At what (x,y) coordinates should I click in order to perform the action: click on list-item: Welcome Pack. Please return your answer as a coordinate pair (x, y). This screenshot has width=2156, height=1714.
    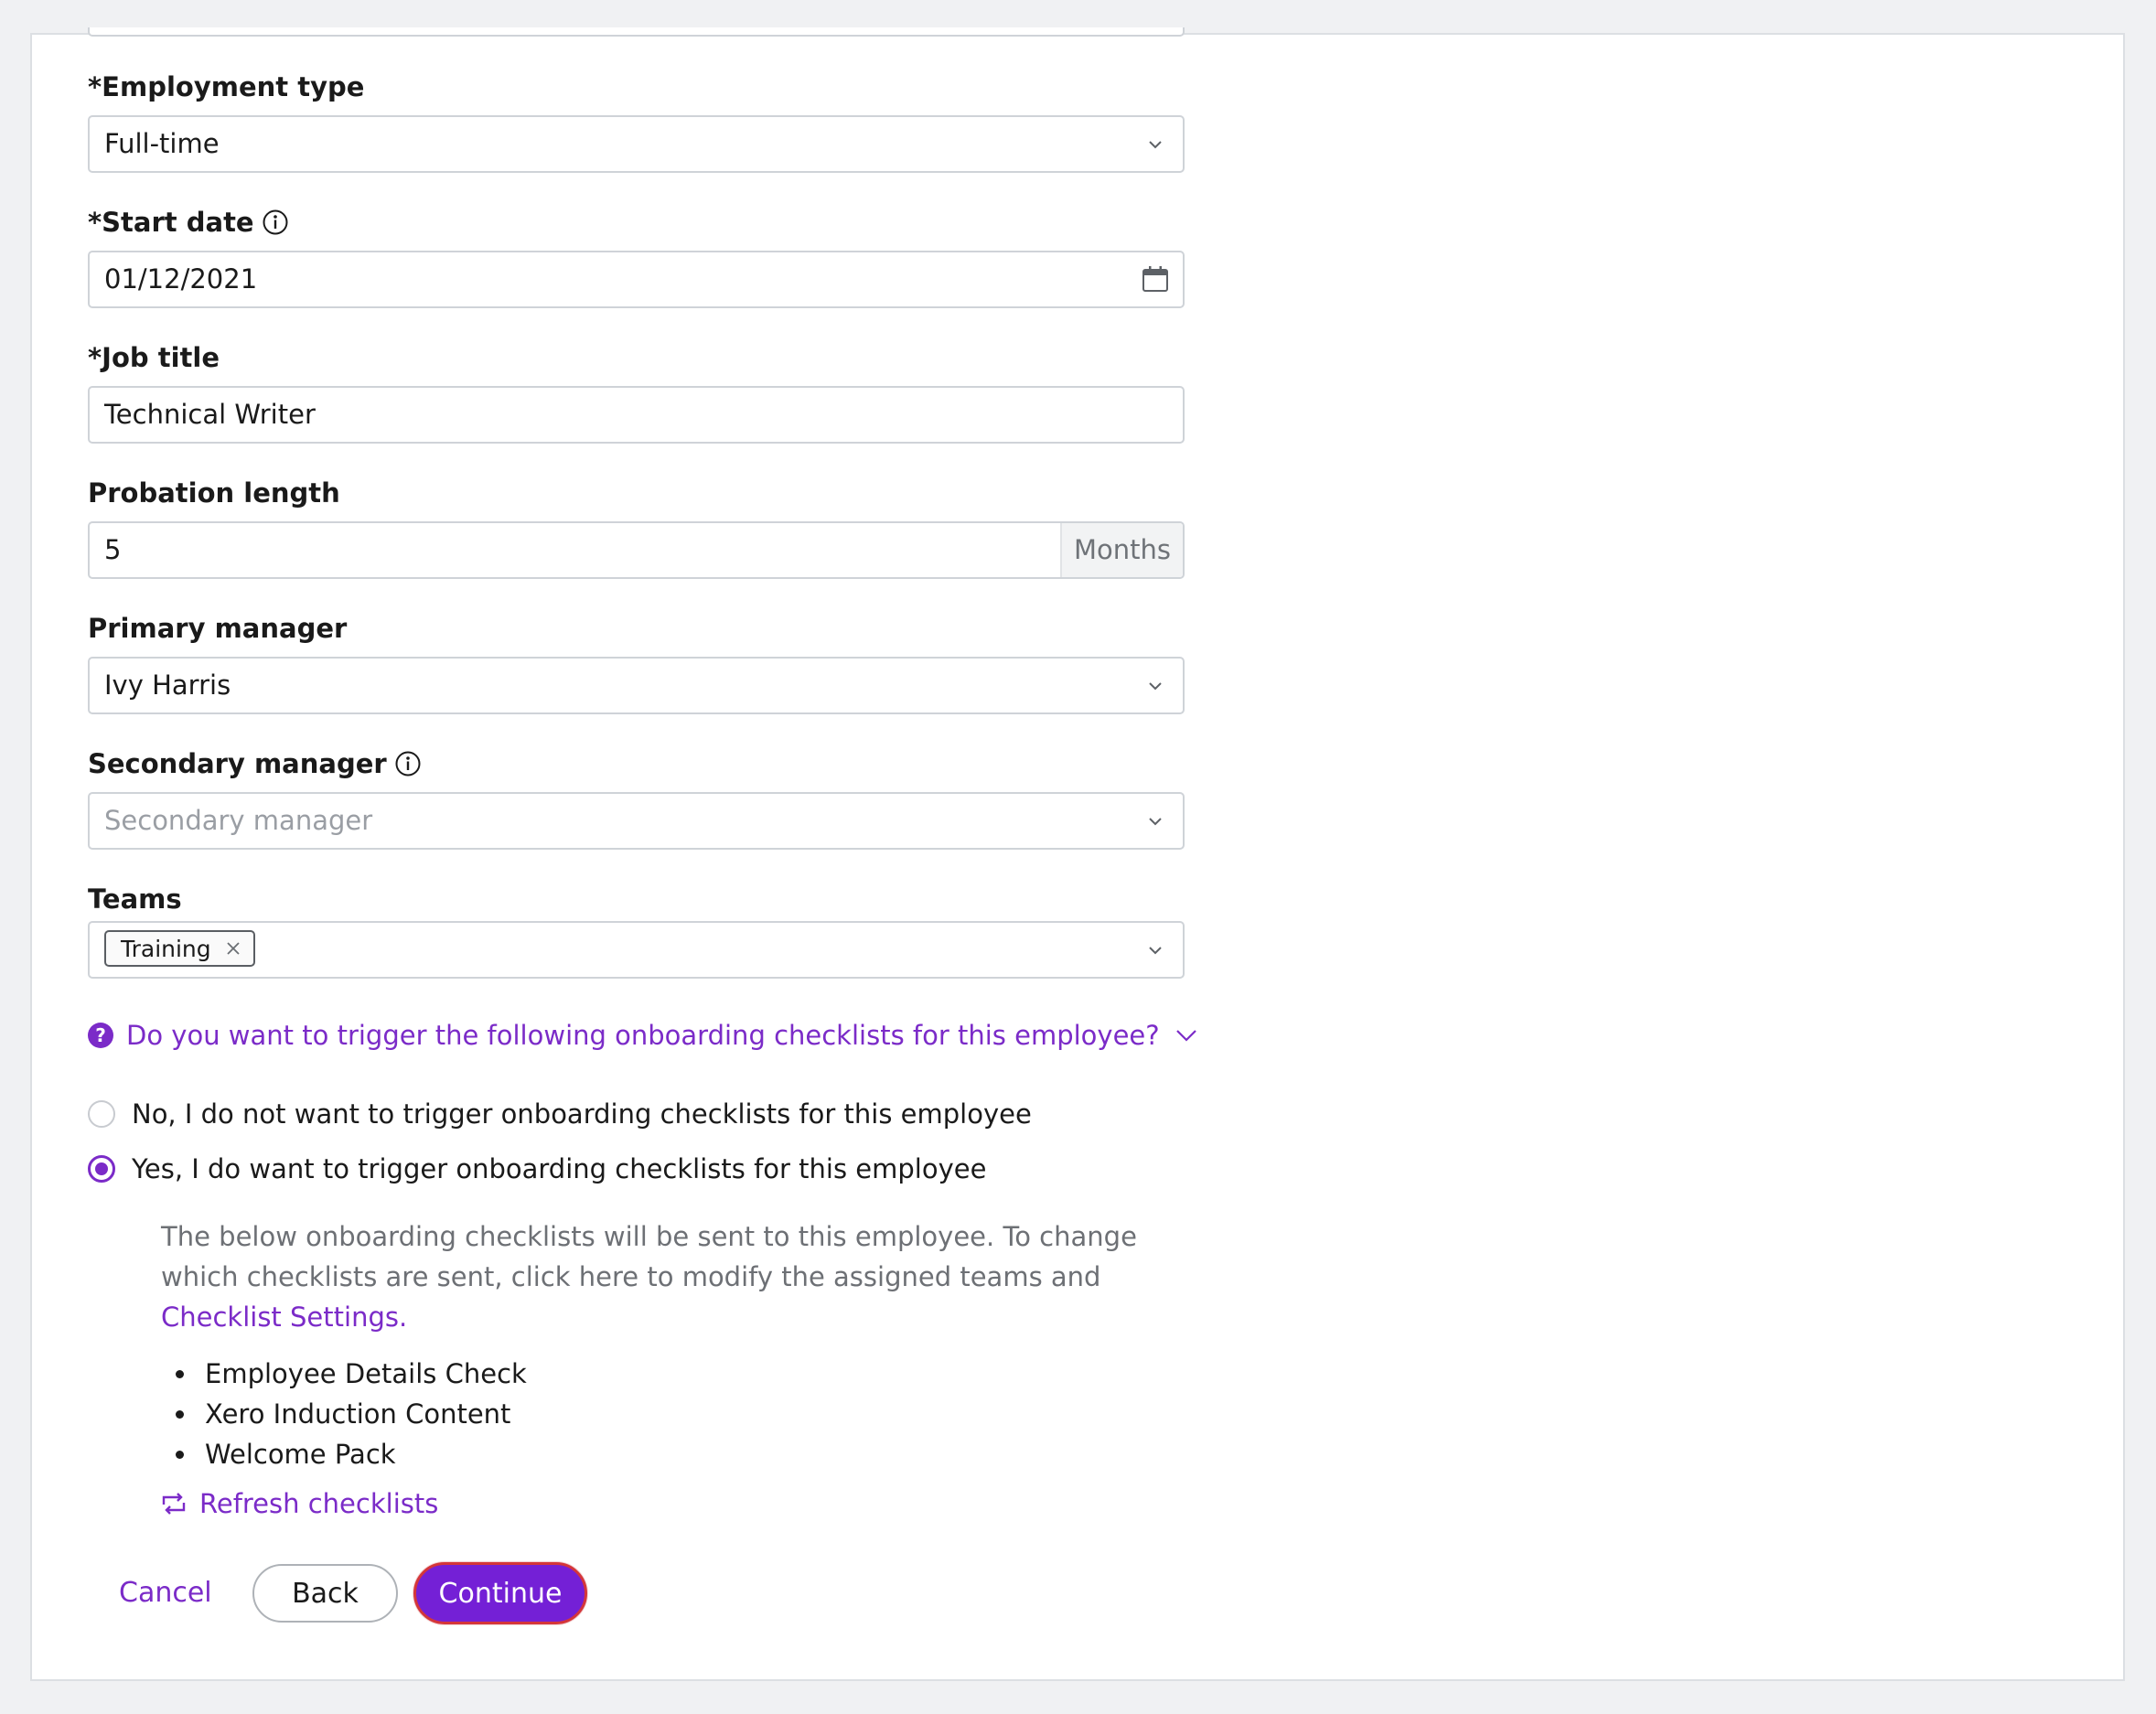
    Looking at the image, I should click on (344, 1454).